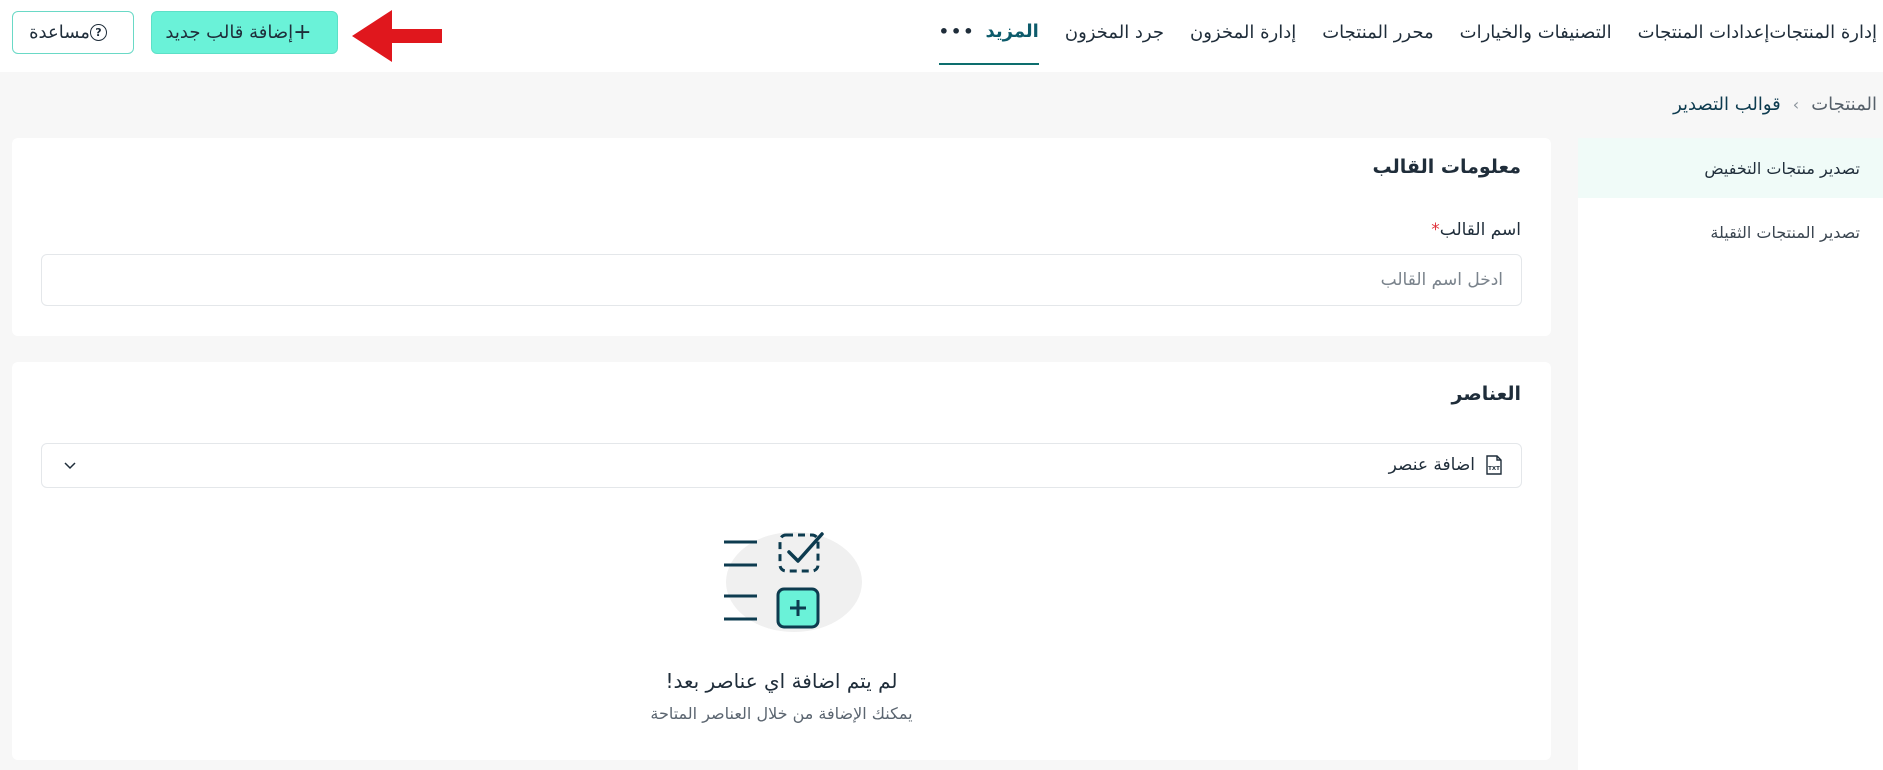 This screenshot has height=770, width=1883. Describe the element at coordinates (1012, 31) in the screenshot. I see `nav-more-label: المزيد` at that location.